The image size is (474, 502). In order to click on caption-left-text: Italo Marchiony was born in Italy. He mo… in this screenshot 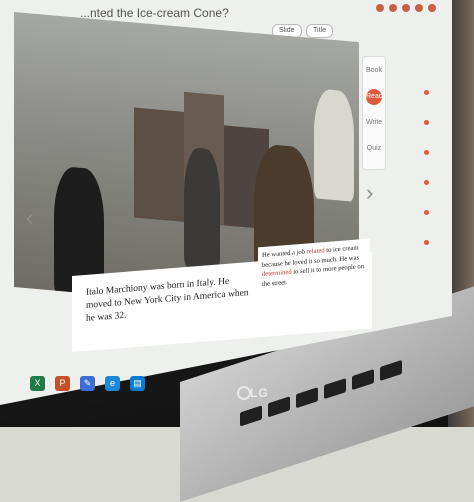, I will do `click(167, 300)`.